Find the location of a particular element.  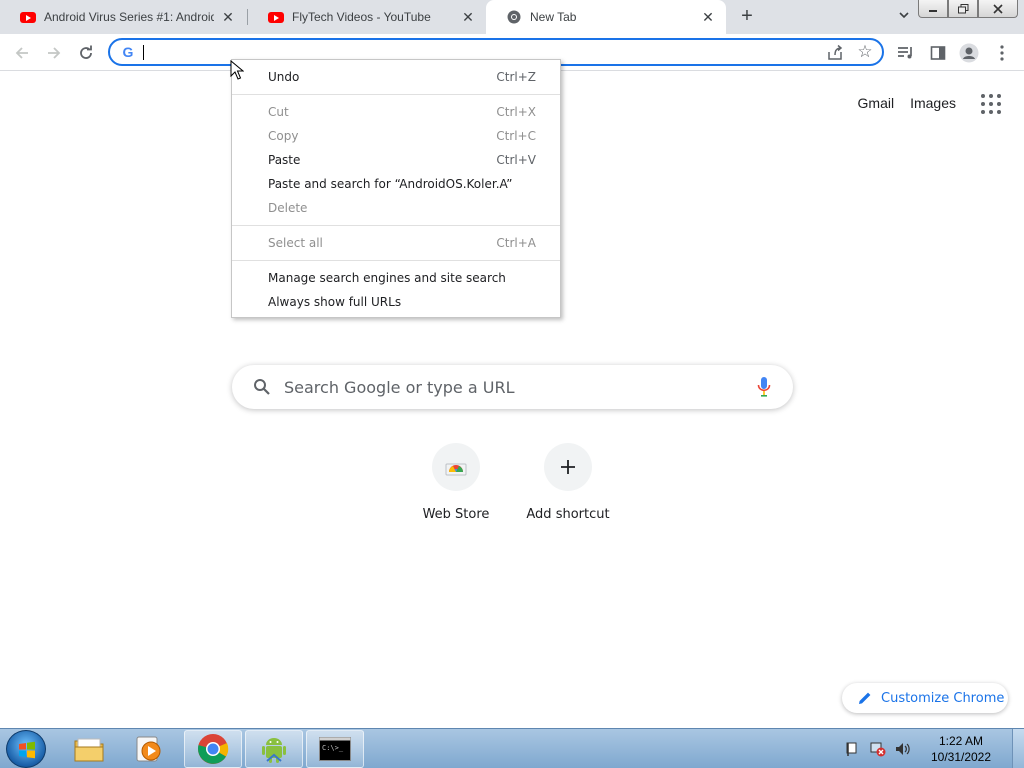

tab-flytech: FlyTech Videos - YouTube ✕ is located at coordinates (367, 17).